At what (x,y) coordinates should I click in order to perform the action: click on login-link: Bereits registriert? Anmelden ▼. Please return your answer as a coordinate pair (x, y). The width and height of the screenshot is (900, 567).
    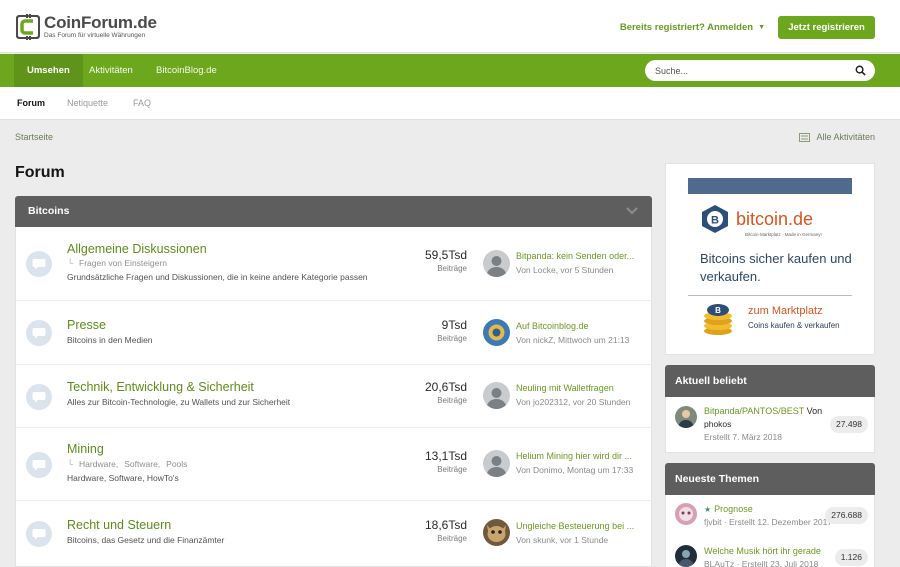
    Looking at the image, I should click on (692, 27).